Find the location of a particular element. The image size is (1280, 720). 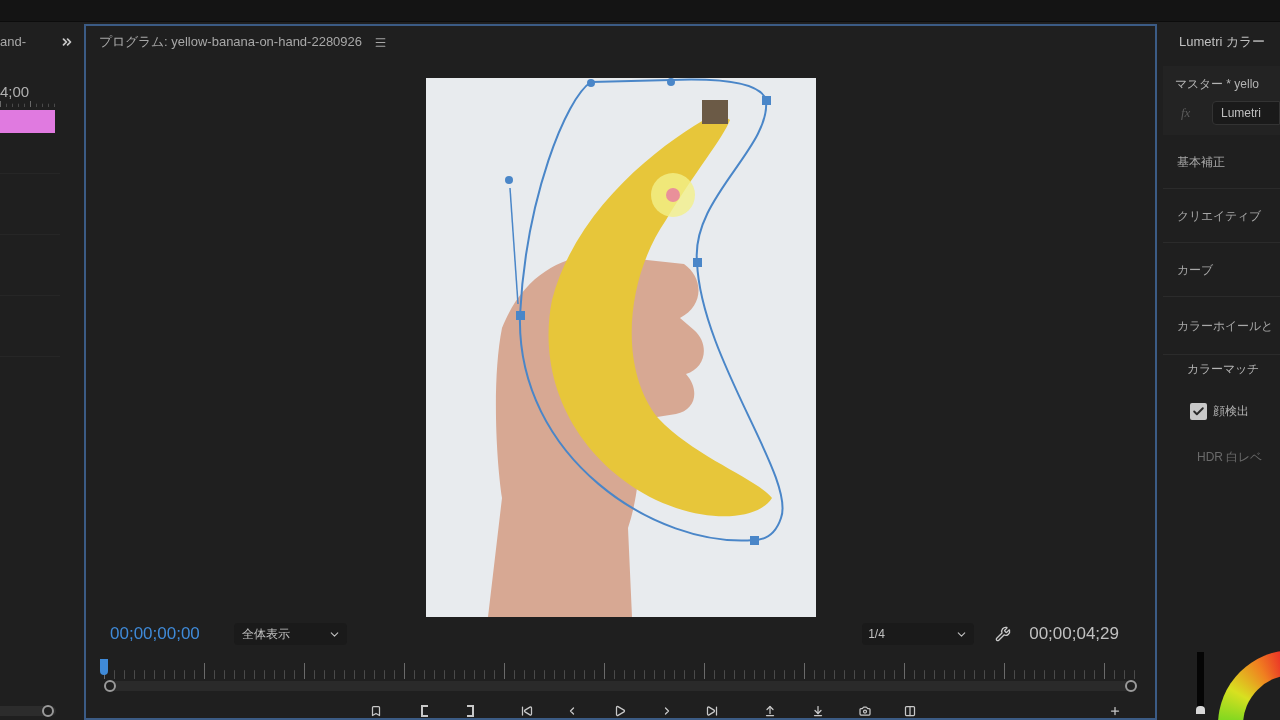

checkmark-icon is located at coordinates (1198, 411).